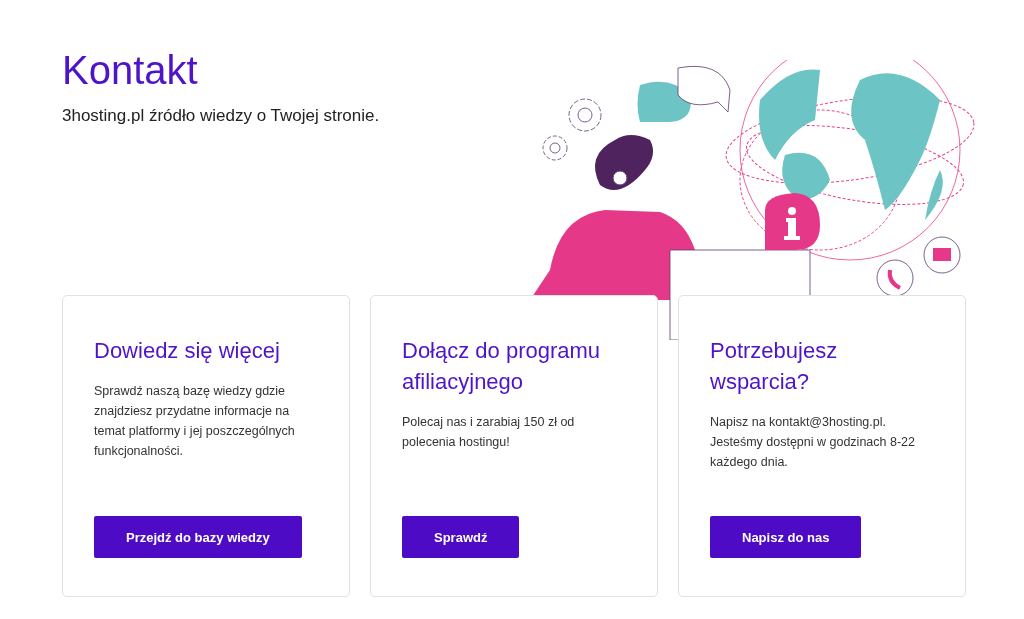 Image resolution: width=1024 pixels, height=619 pixels. Describe the element at coordinates (502, 366) in the screenshot. I see `card-title: Dołącz do programu afiliacyjnego` at that location.